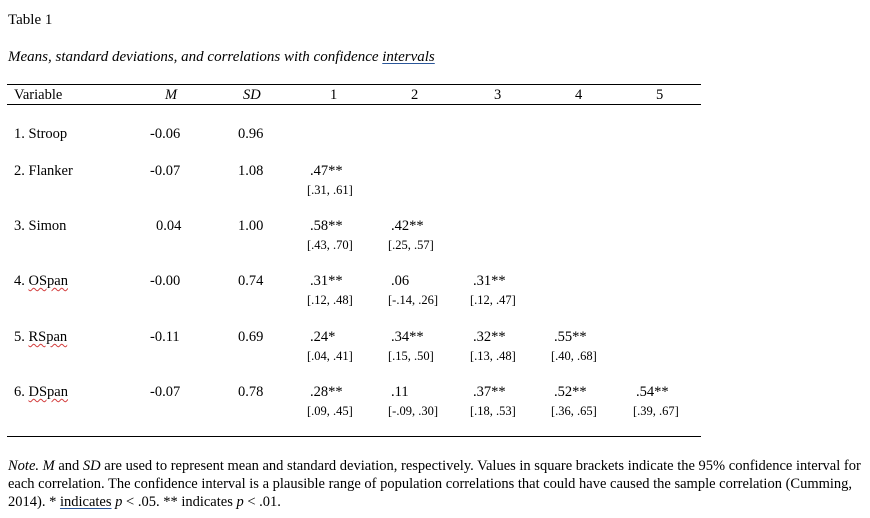  Describe the element at coordinates (48, 392) in the screenshot. I see `spelling-flagged-word: DSpan` at that location.